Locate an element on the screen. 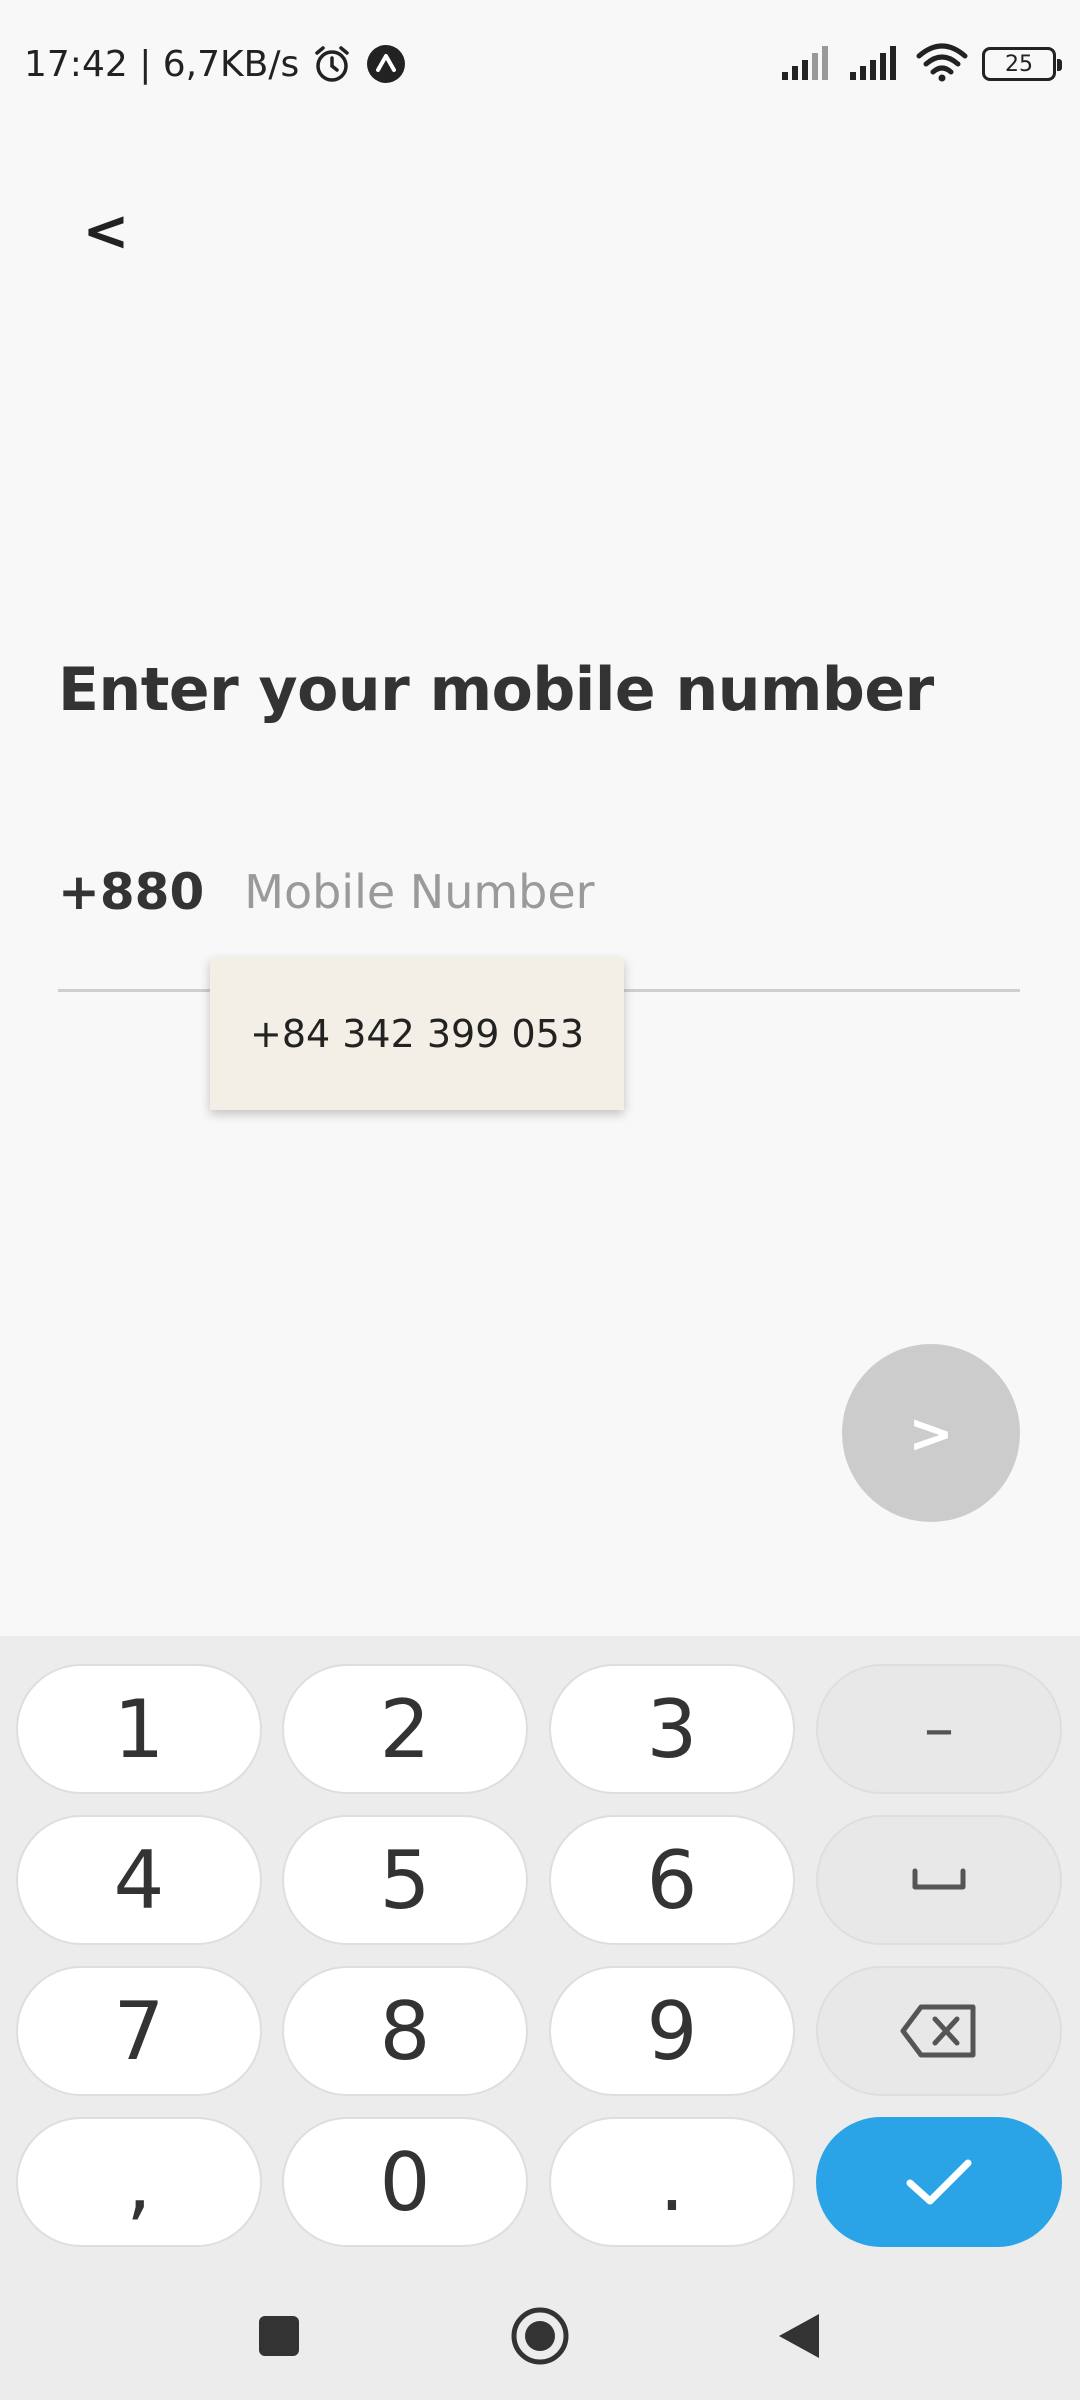  phone-input-row: +880 is located at coordinates (539, 892).